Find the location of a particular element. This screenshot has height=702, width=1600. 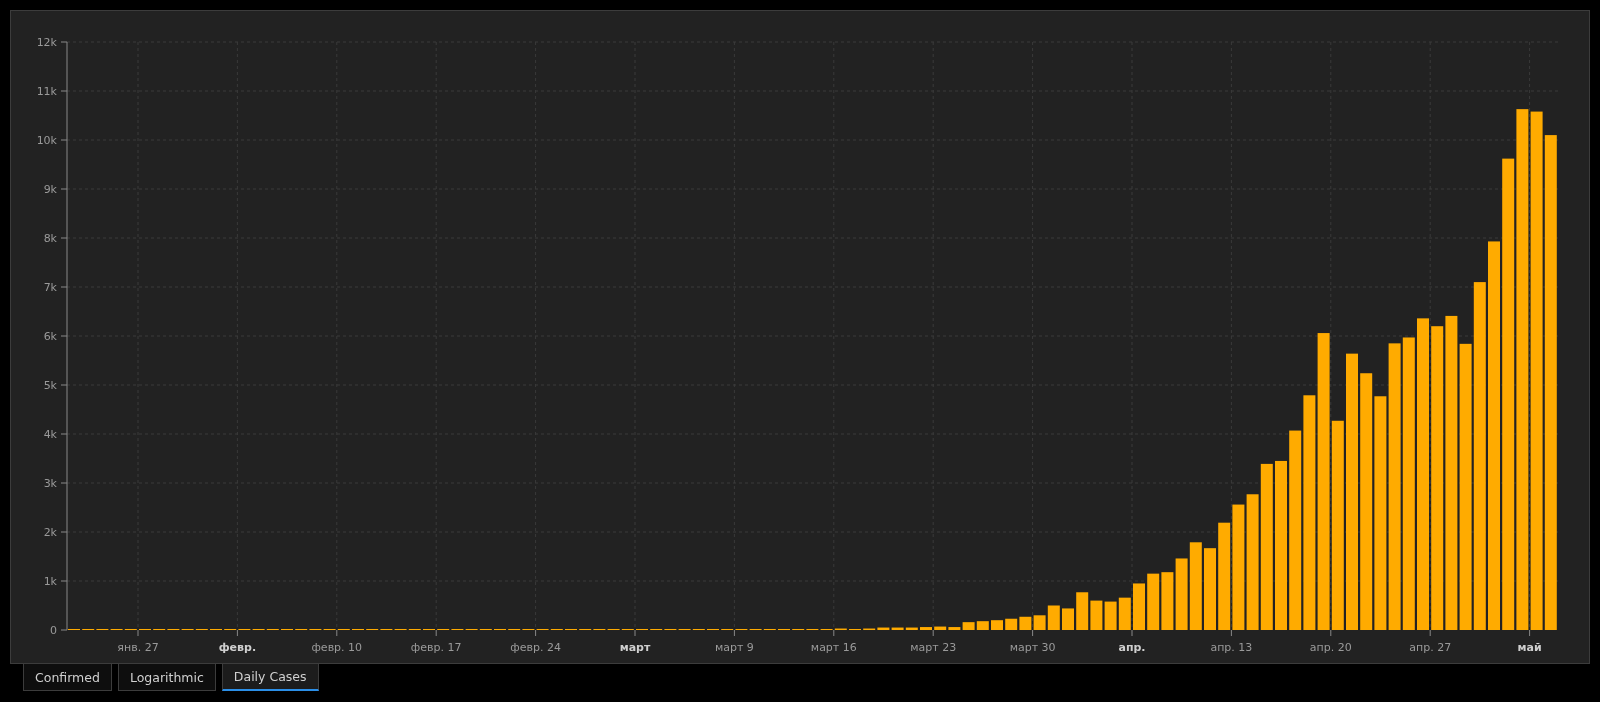

axis-label: 9k is located at coordinates (50, 189).